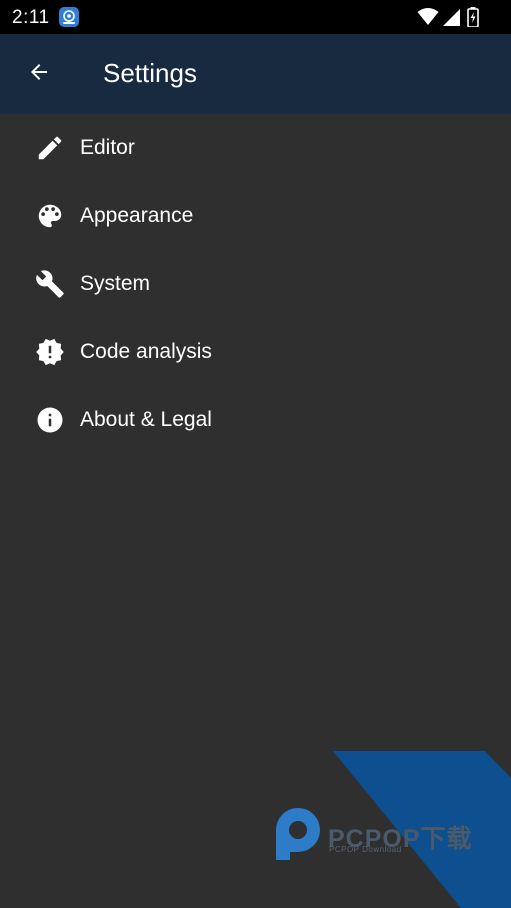 The height and width of the screenshot is (908, 511). Describe the element at coordinates (31, 17) in the screenshot. I see `status-time: 2:11` at that location.